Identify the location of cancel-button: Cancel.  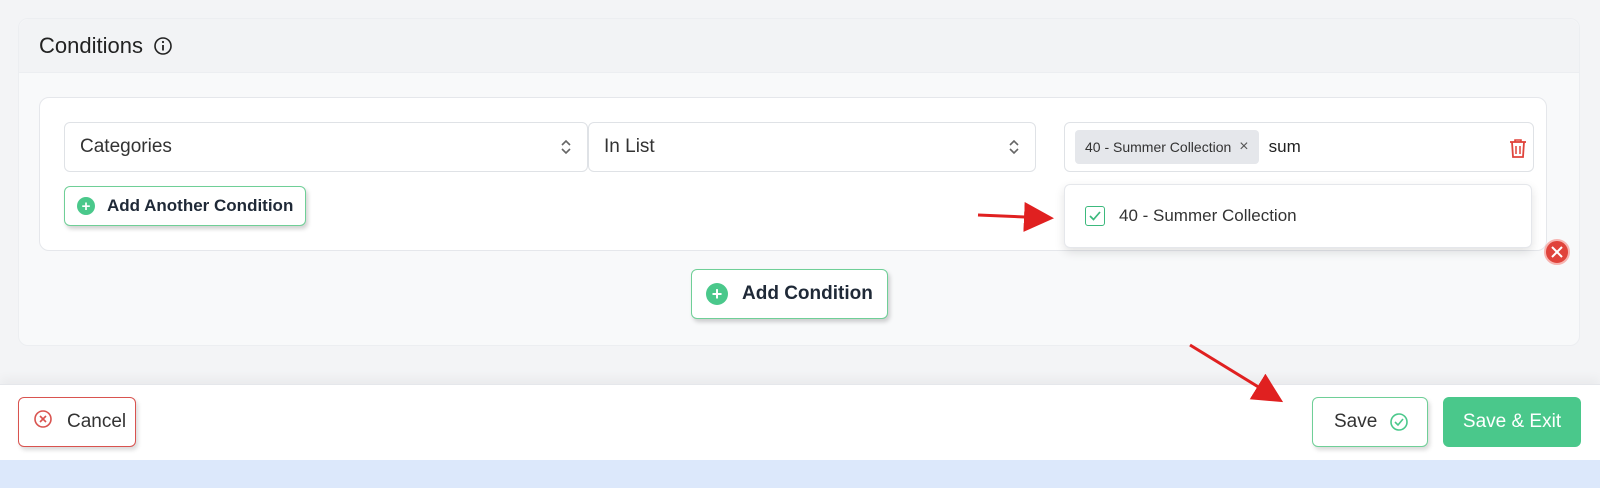
(77, 422).